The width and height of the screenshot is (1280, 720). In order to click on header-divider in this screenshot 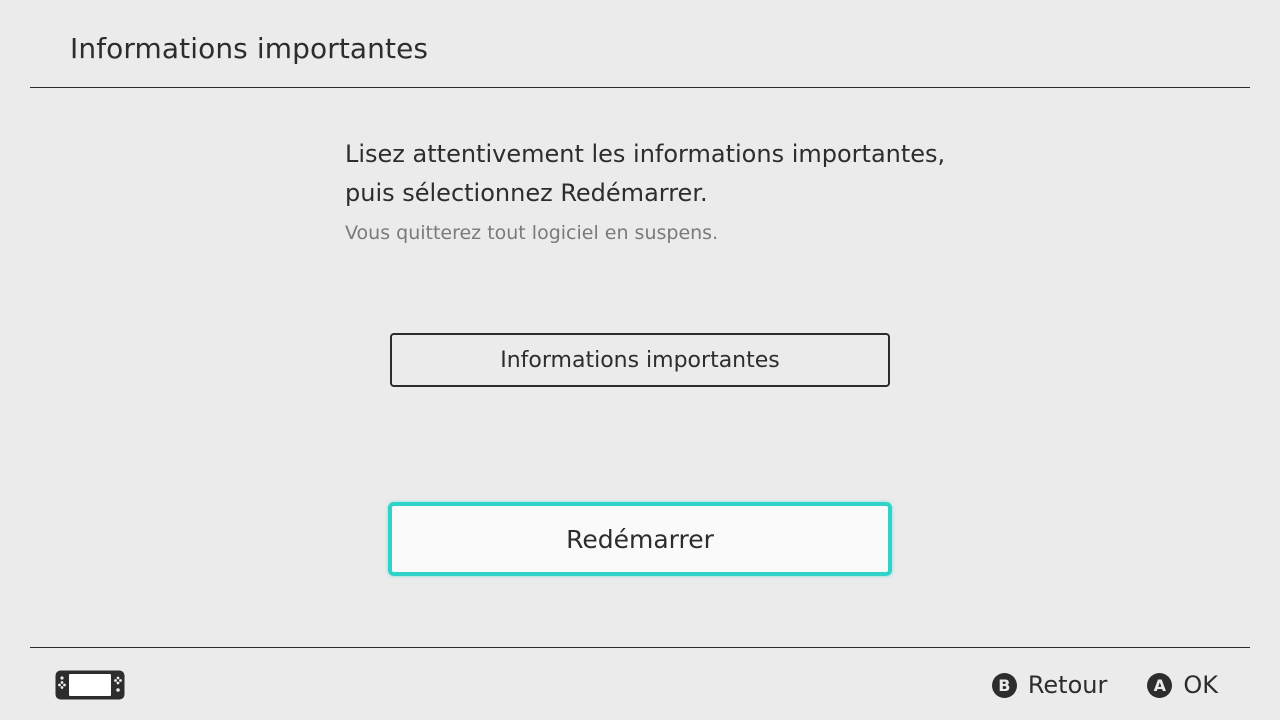, I will do `click(640, 87)`.